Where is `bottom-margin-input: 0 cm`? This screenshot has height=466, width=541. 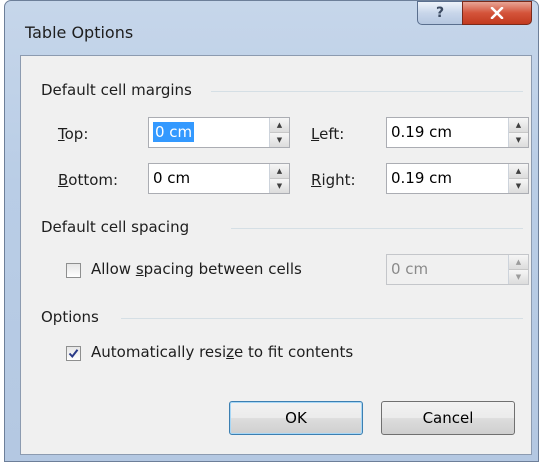 bottom-margin-input: 0 cm is located at coordinates (209, 178).